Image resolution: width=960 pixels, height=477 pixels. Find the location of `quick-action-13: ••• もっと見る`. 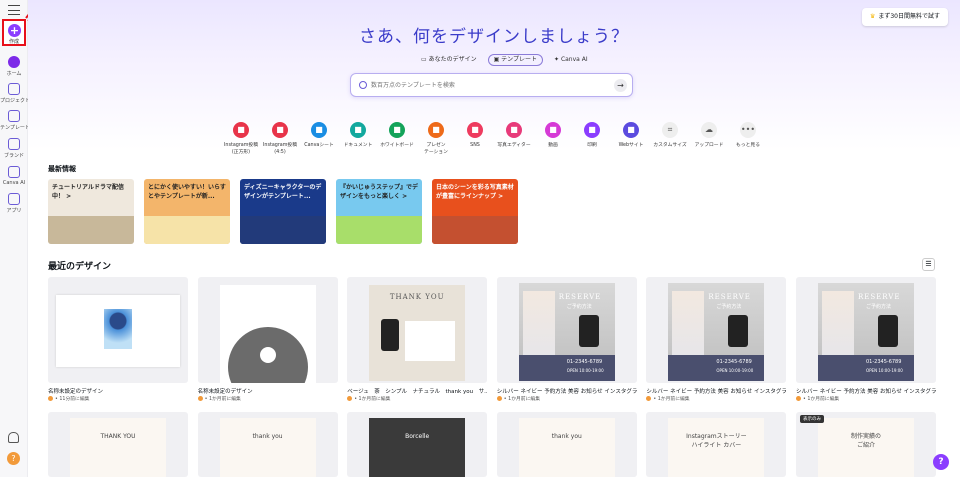

quick-action-13: ••• もっと見る is located at coordinates (748, 135).